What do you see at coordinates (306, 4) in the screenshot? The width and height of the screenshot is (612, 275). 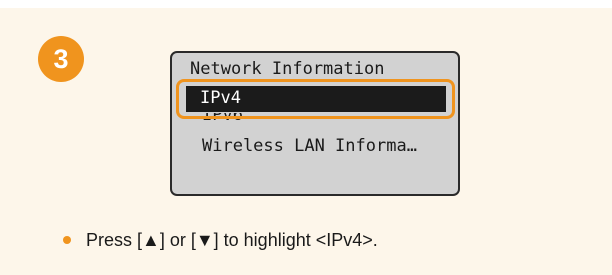 I see `top-divider` at bounding box center [306, 4].